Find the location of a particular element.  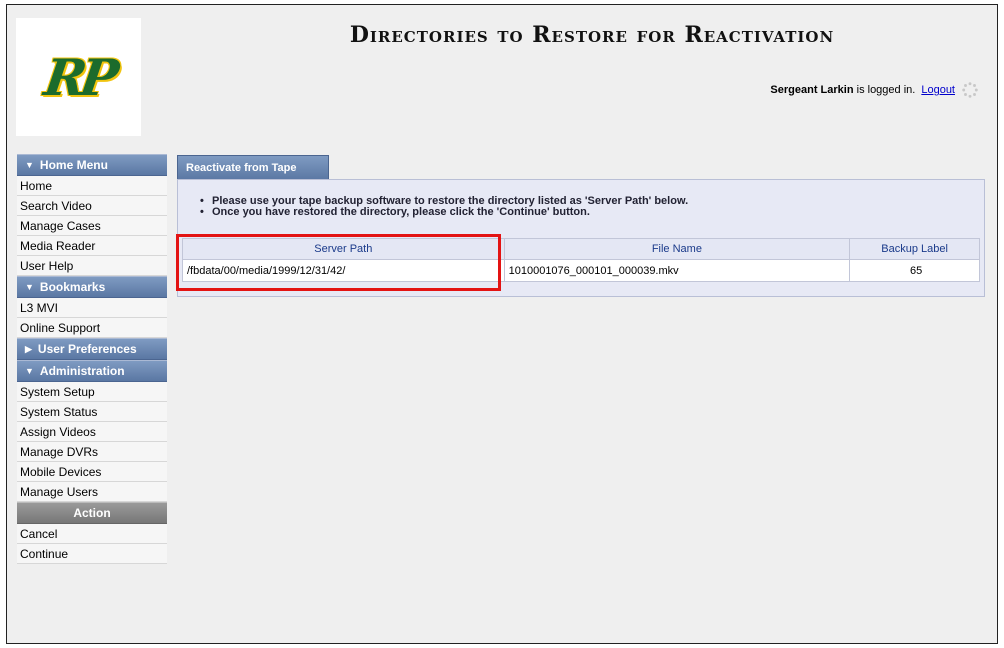

logo: RP is located at coordinates (78, 77).